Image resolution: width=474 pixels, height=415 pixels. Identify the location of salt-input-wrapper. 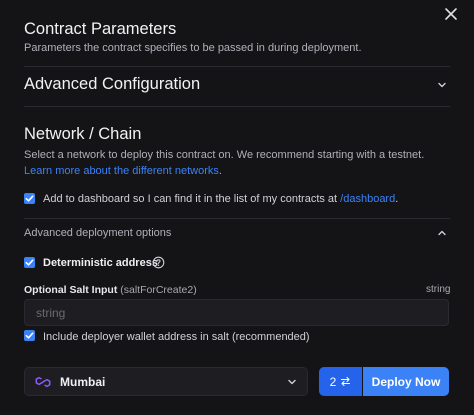
(236, 312).